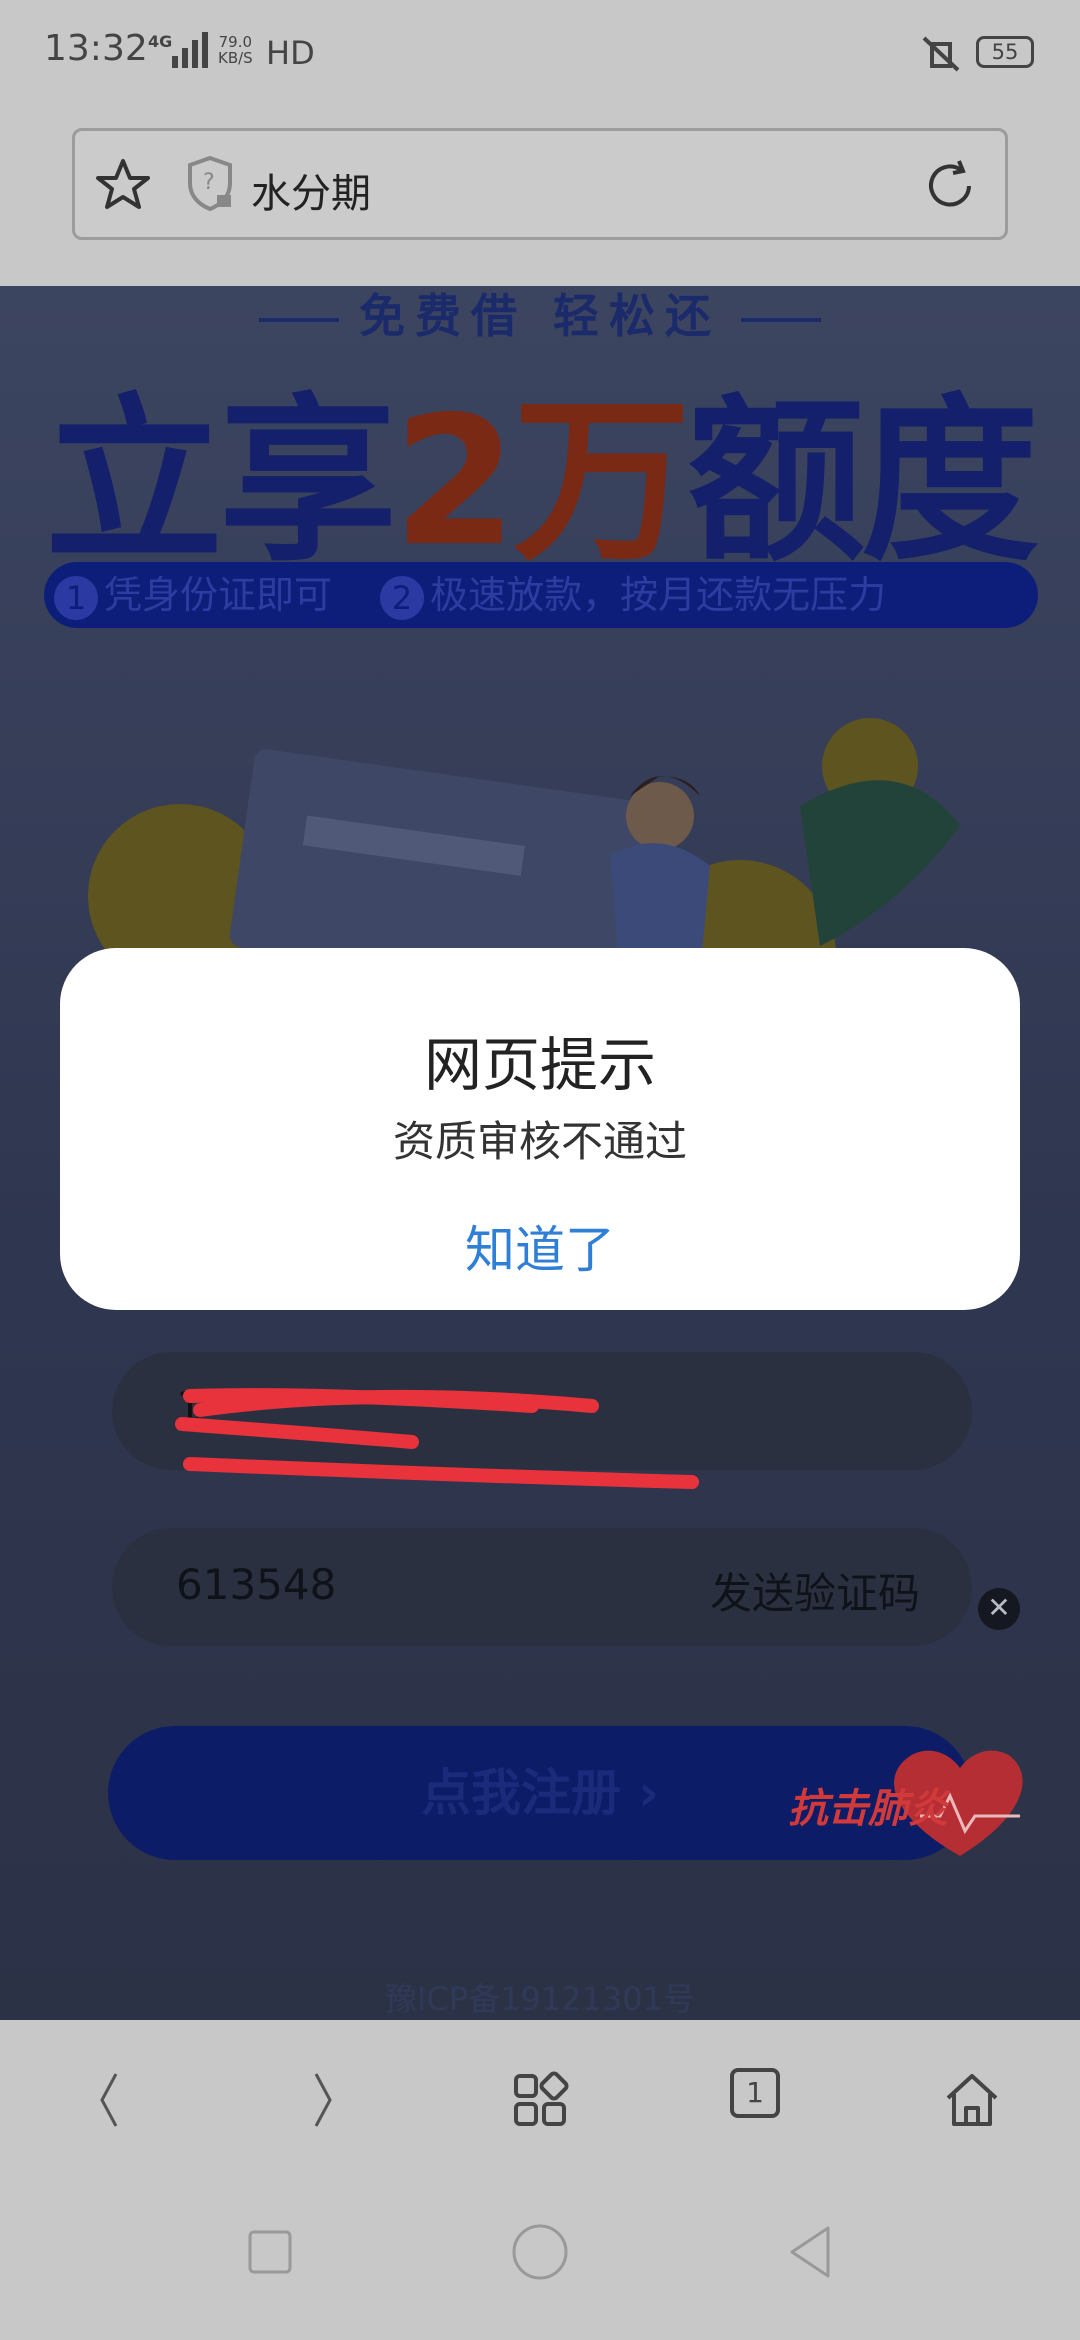 The height and width of the screenshot is (2340, 1080). What do you see at coordinates (950, 186) in the screenshot?
I see `reload-icon` at bounding box center [950, 186].